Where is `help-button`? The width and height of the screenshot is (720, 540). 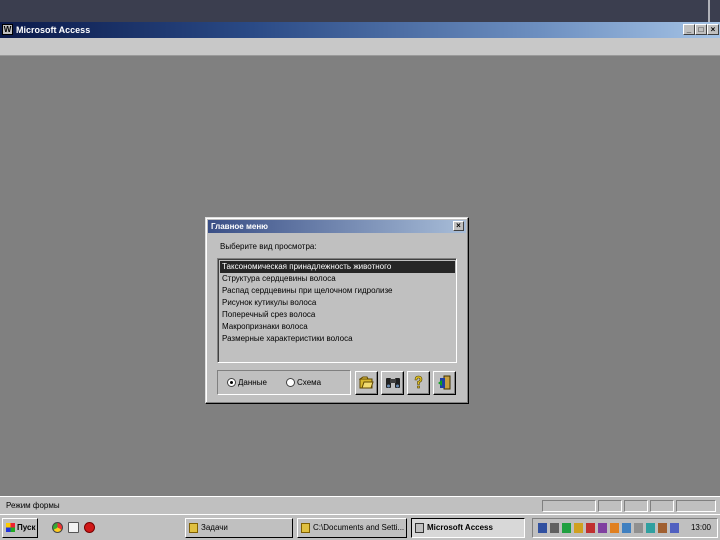 help-button is located at coordinates (418, 383).